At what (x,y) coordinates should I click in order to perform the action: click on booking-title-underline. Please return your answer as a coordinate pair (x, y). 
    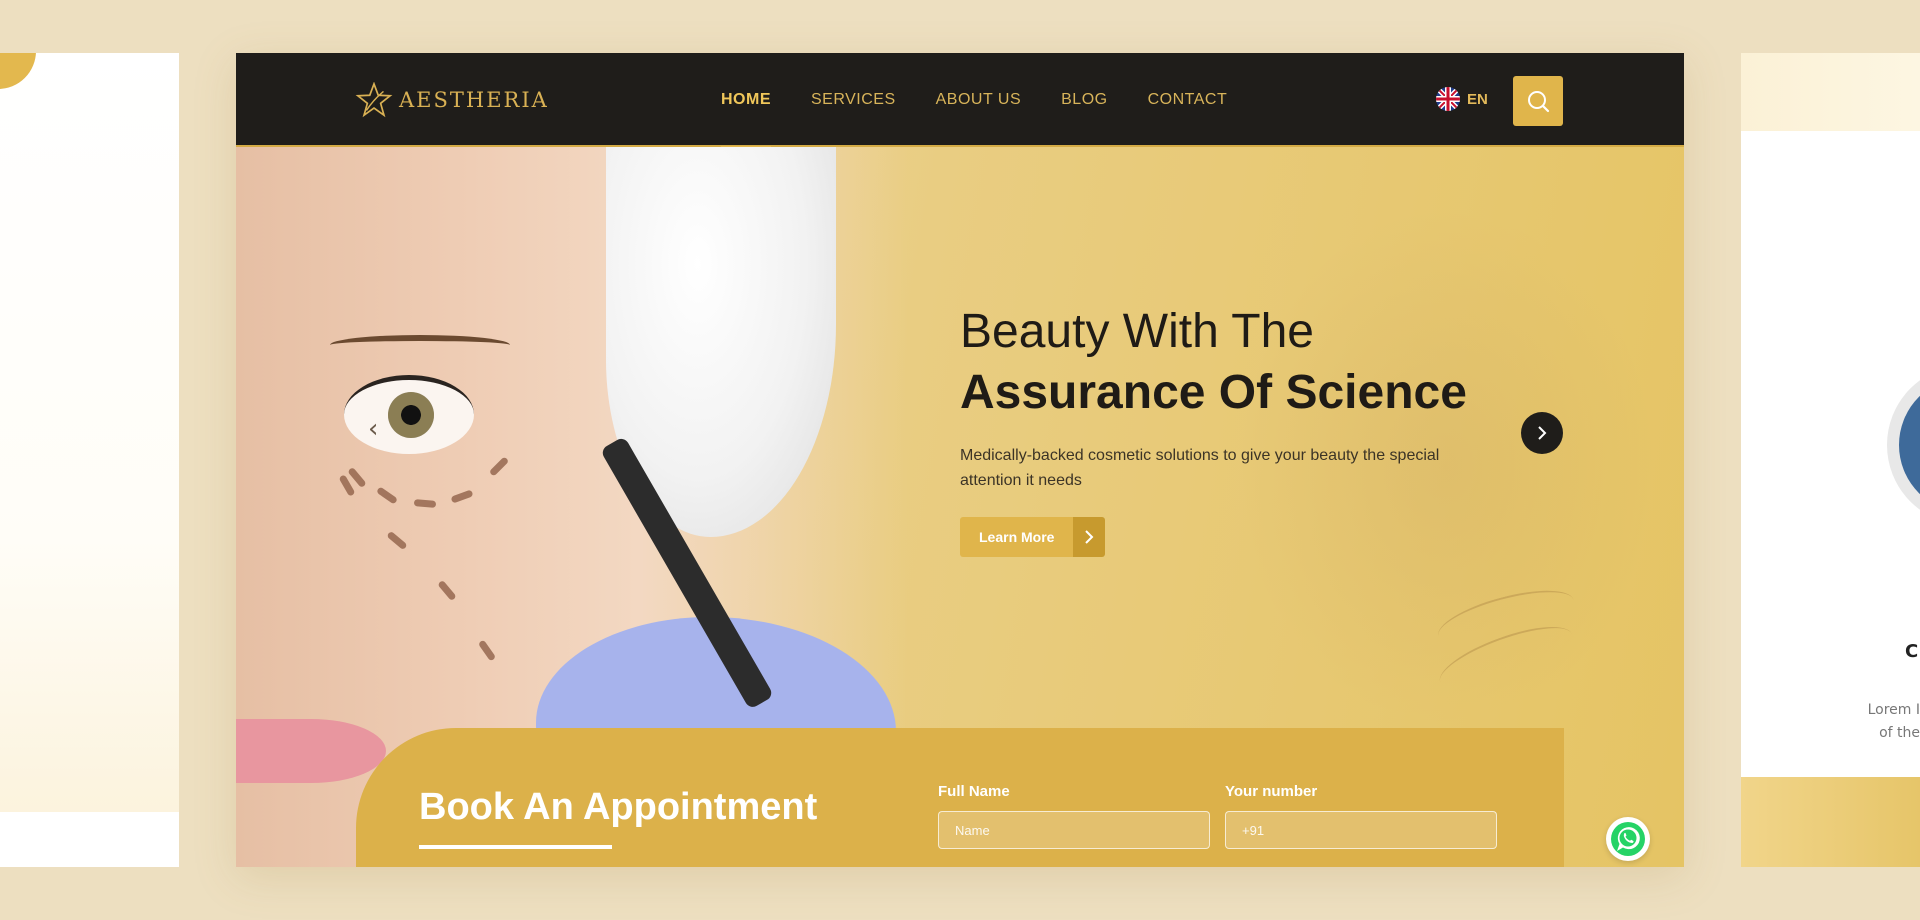
    Looking at the image, I should click on (515, 847).